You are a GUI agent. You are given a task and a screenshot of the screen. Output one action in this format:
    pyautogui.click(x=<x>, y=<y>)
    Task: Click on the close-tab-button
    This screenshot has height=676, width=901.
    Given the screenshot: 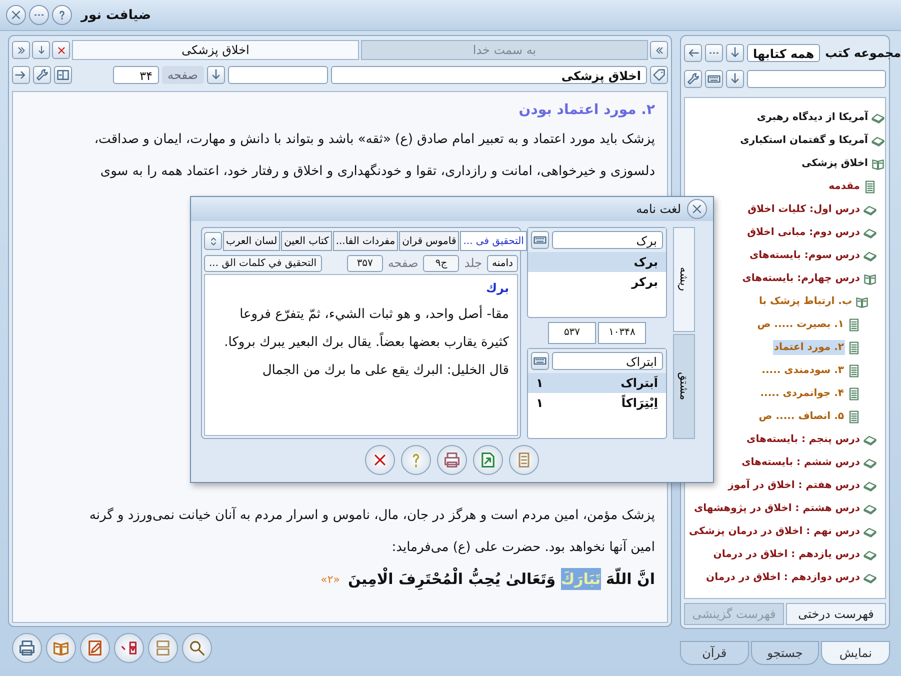 What is the action you would take?
    pyautogui.click(x=61, y=50)
    